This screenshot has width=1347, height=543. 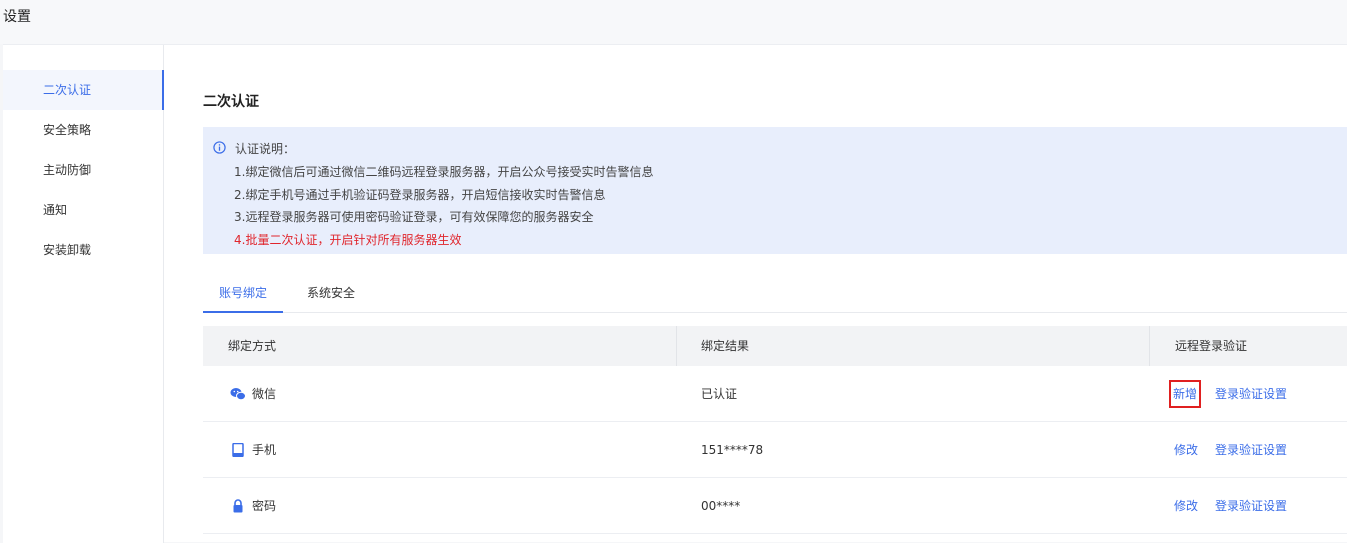 I want to click on table-header: 绑定方式 绑定结果 远程登录验证, so click(x=775, y=346).